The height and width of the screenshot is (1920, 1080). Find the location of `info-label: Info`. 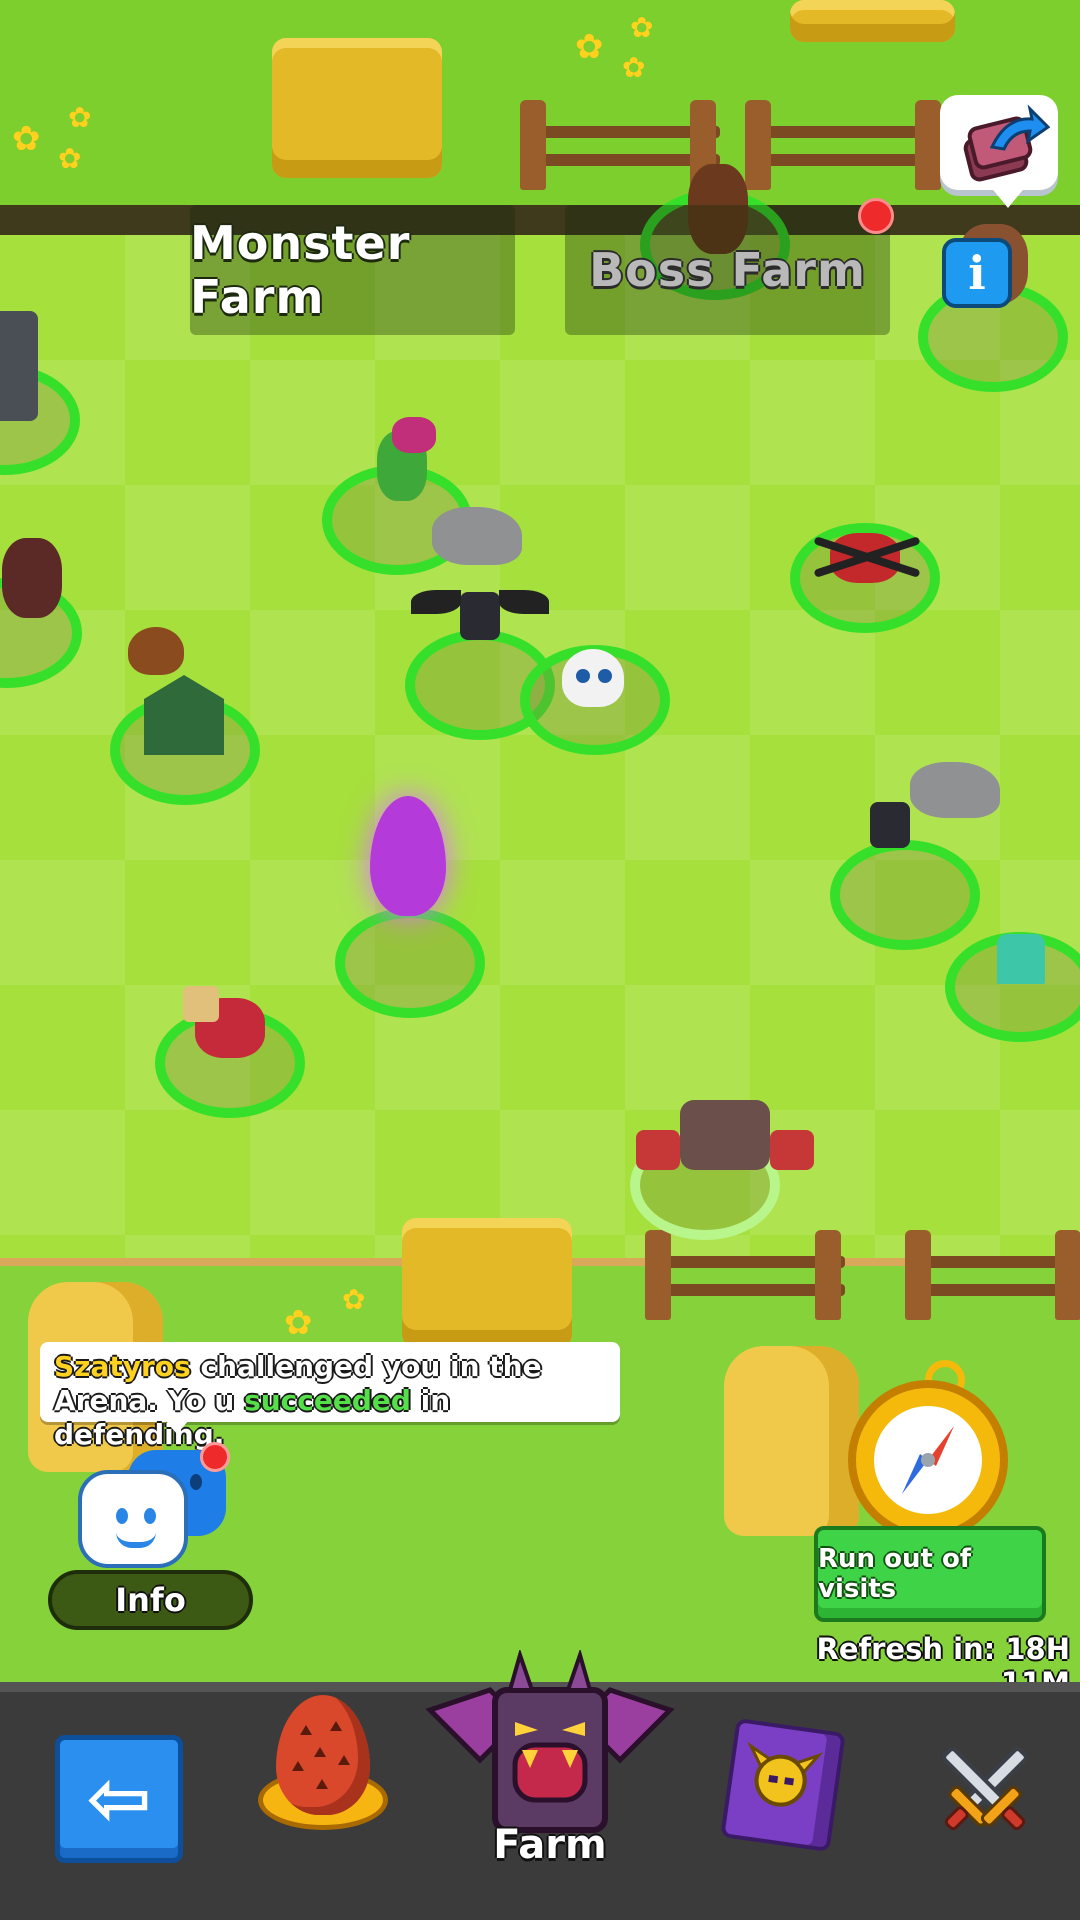

info-label: Info is located at coordinates (150, 1600).